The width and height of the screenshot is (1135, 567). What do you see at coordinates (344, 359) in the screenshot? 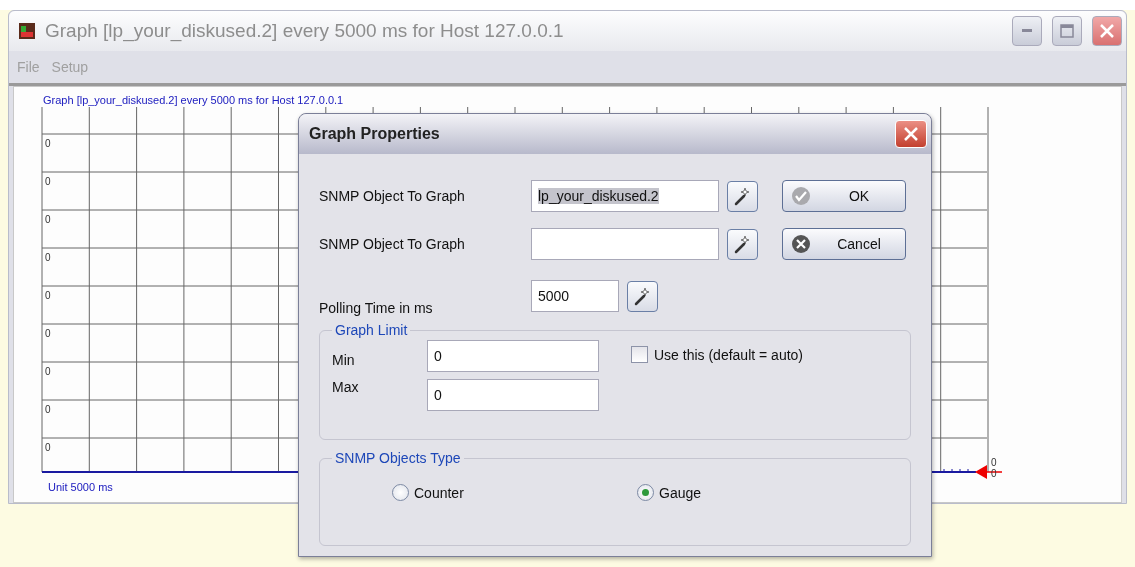
I see `field-label: Min` at bounding box center [344, 359].